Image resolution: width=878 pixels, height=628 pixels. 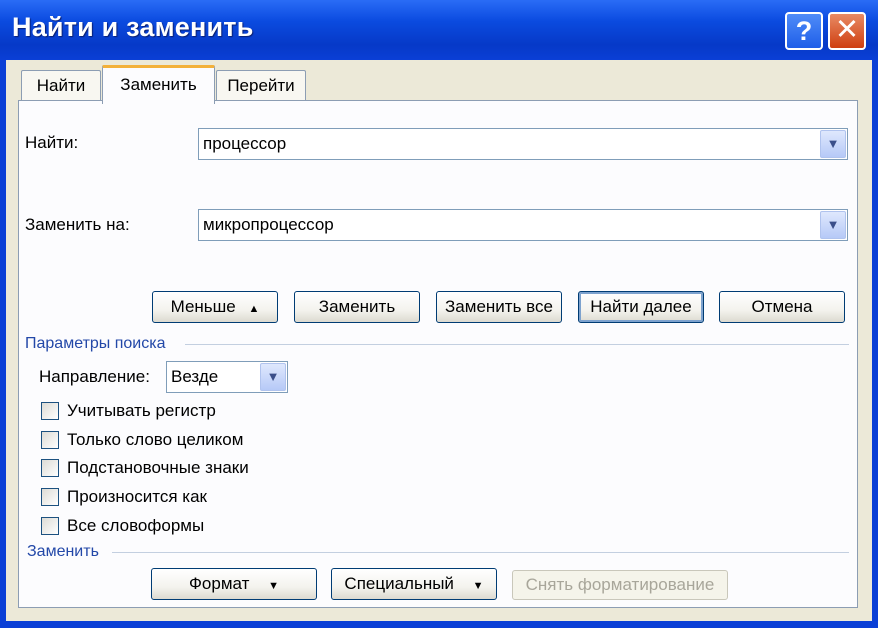 I want to click on clear-formatting-label: Снять форматирование, so click(x=620, y=584).